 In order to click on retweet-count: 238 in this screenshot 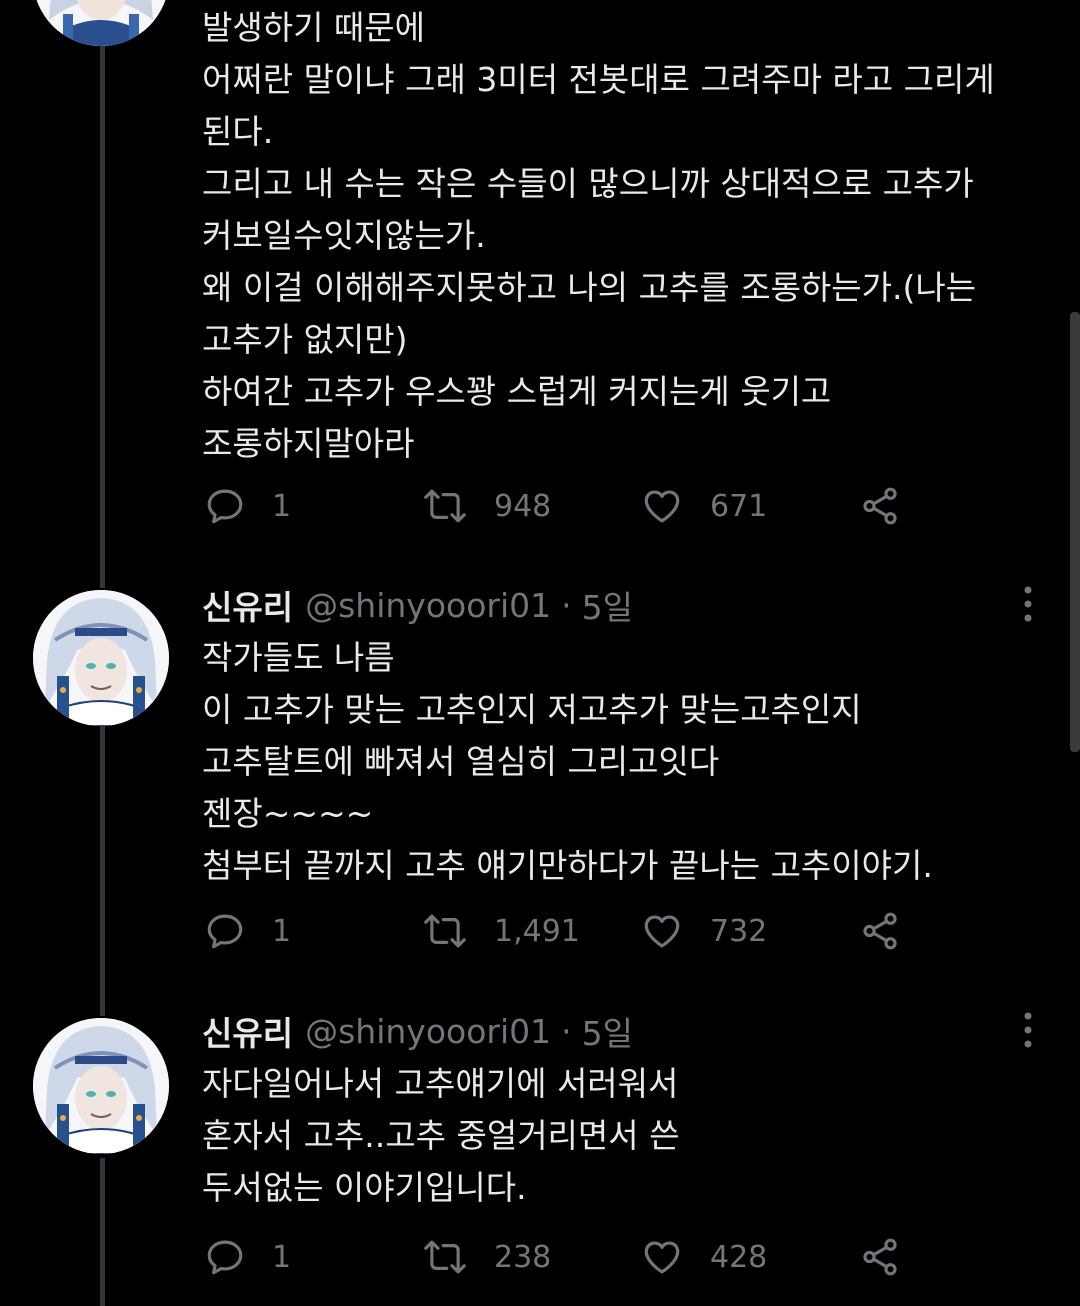, I will do `click(523, 1257)`.